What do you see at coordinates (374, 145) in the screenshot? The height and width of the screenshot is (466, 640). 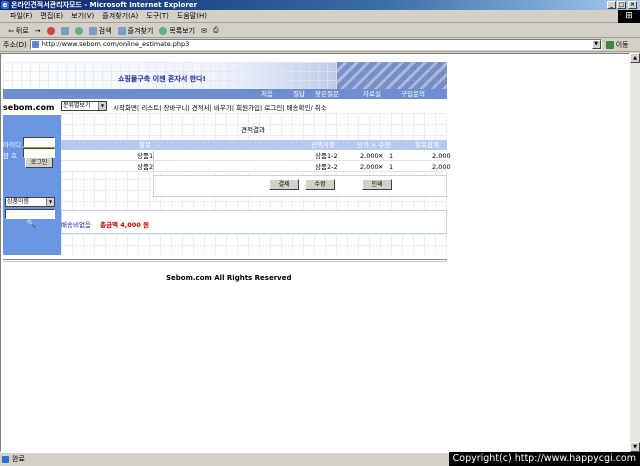 I see `col-price-qty: 단가 × 수량` at bounding box center [374, 145].